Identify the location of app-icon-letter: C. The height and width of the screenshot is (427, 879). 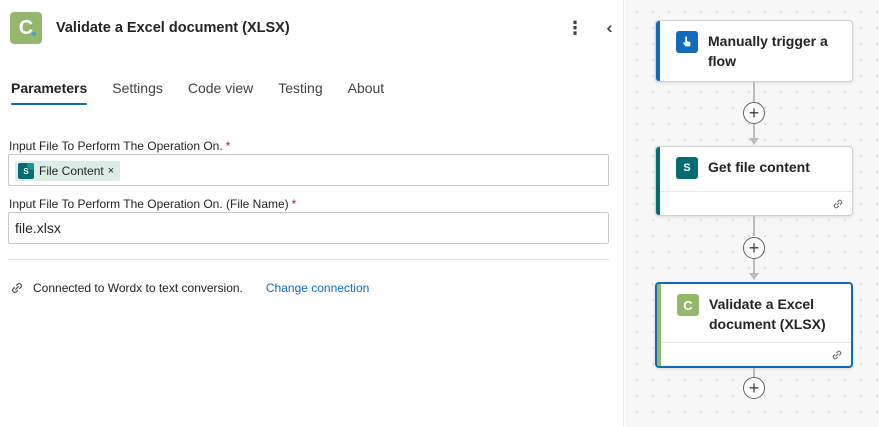
(26, 27).